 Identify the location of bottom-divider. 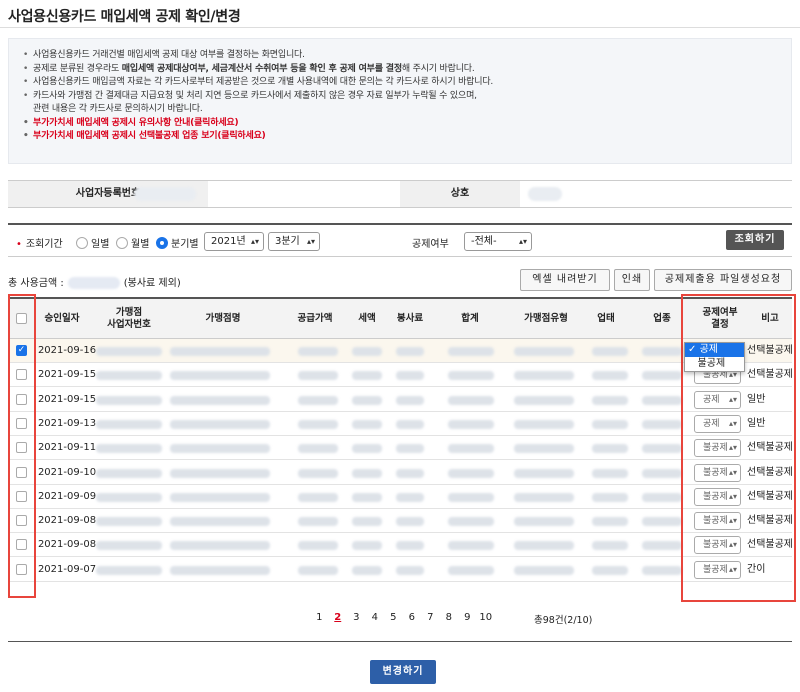
(400, 641).